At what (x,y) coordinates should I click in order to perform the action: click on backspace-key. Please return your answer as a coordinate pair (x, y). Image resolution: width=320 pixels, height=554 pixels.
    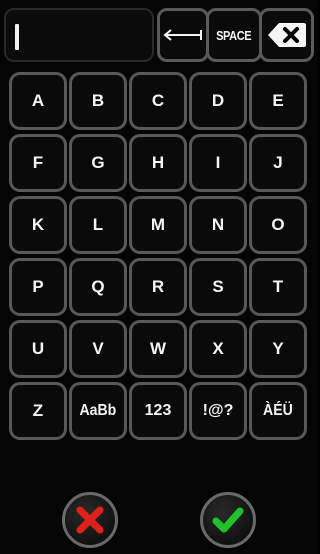
    Looking at the image, I should click on (286, 35).